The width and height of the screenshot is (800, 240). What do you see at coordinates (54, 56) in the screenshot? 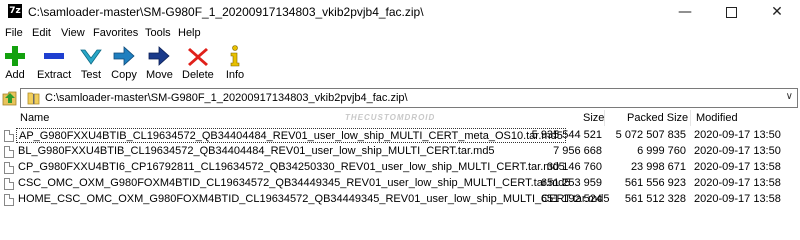
I see `minus-icon` at bounding box center [54, 56].